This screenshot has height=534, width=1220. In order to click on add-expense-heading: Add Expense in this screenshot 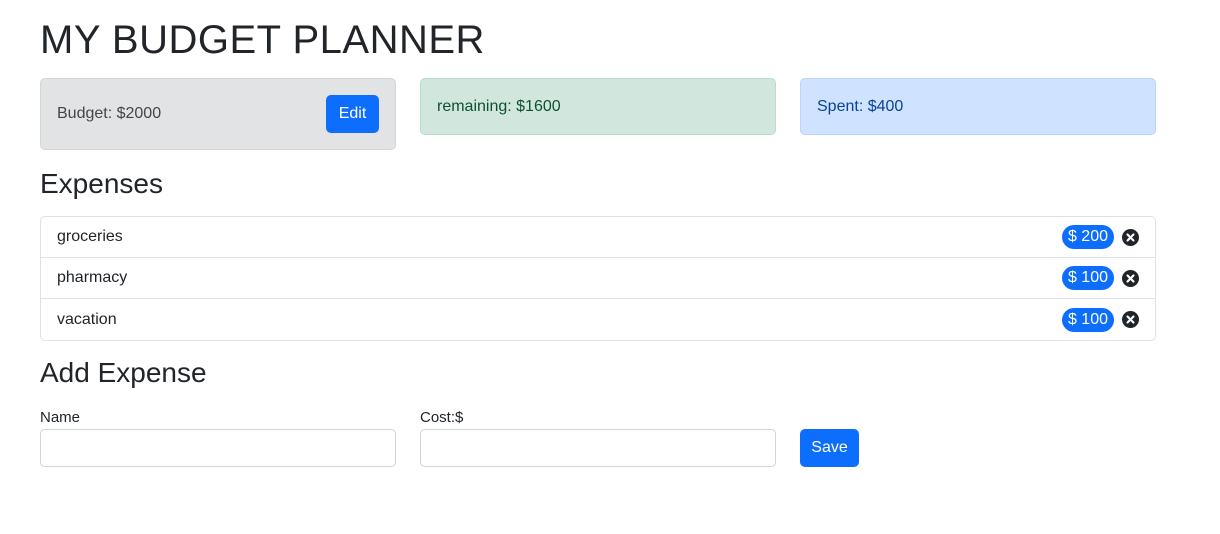, I will do `click(123, 372)`.